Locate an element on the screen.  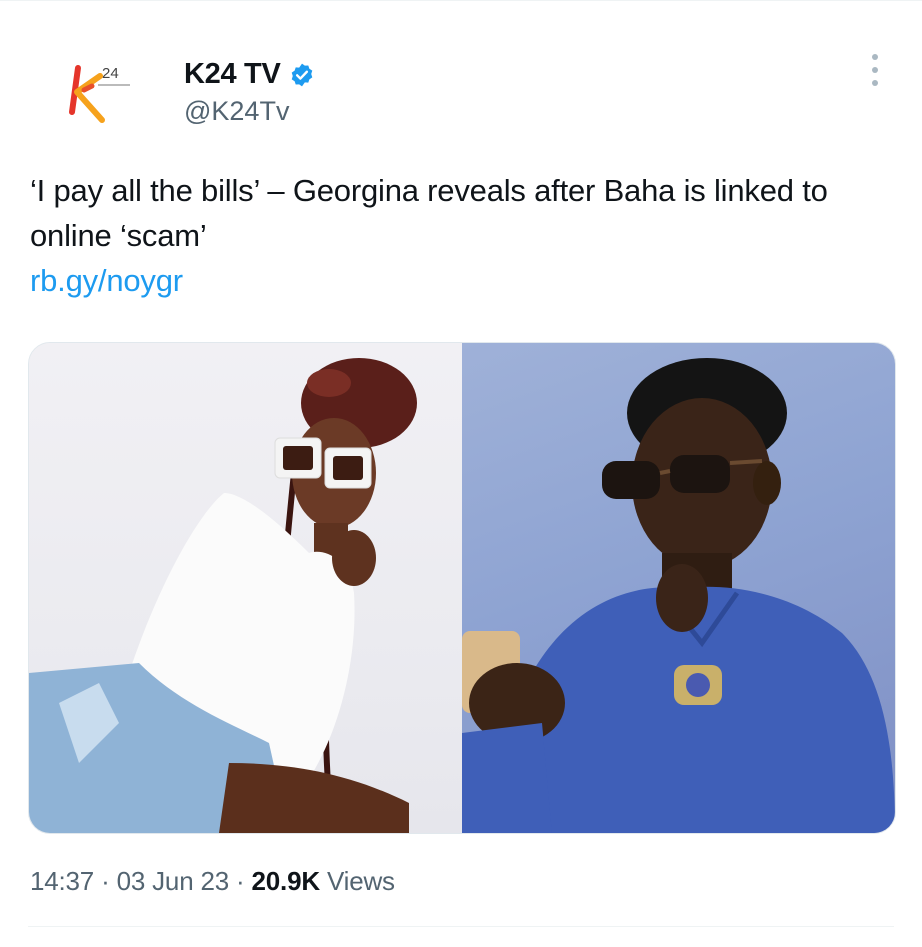
more-options-icon is located at coordinates (875, 70).